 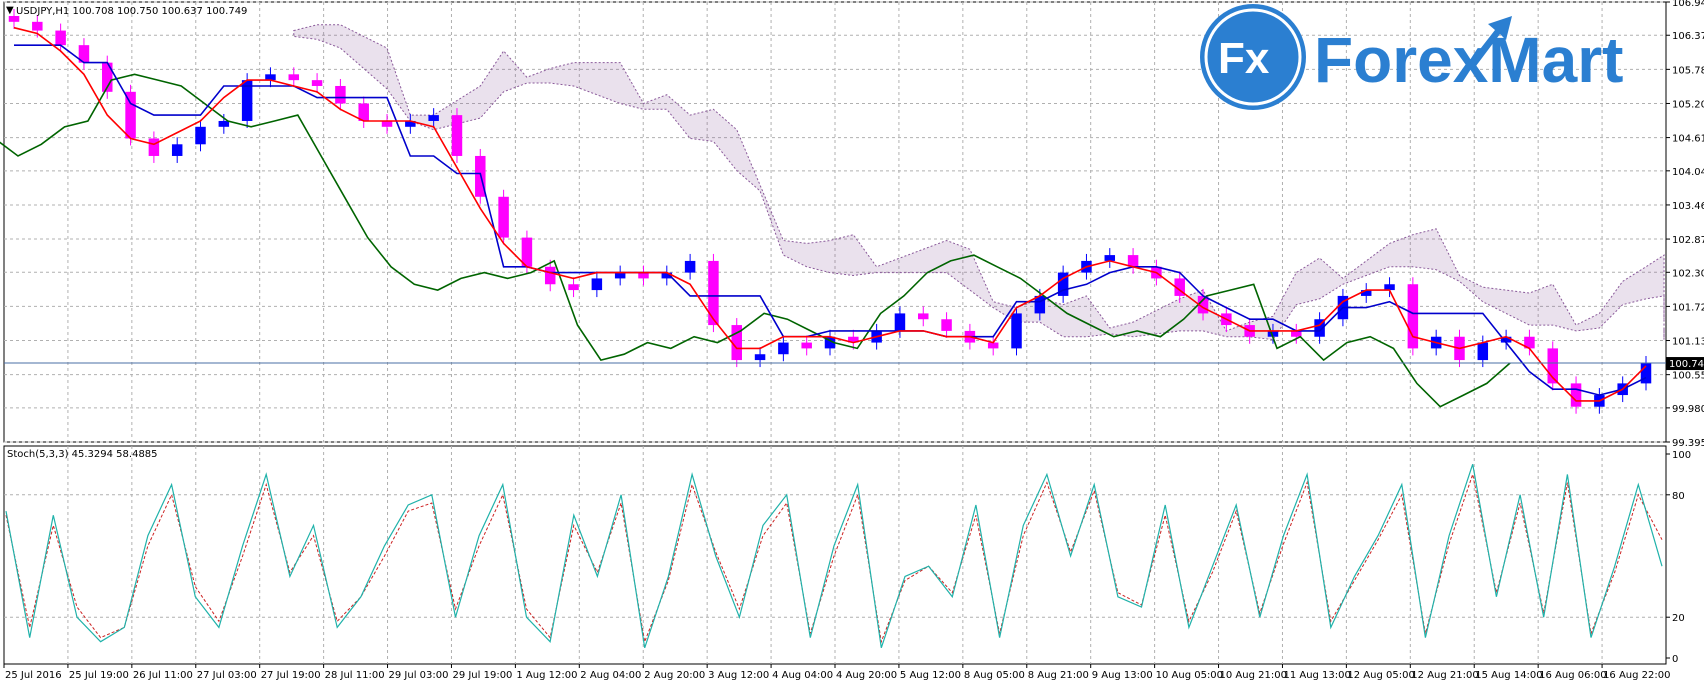 I want to click on price-tick-label: 106.370, so click(x=1688, y=36).